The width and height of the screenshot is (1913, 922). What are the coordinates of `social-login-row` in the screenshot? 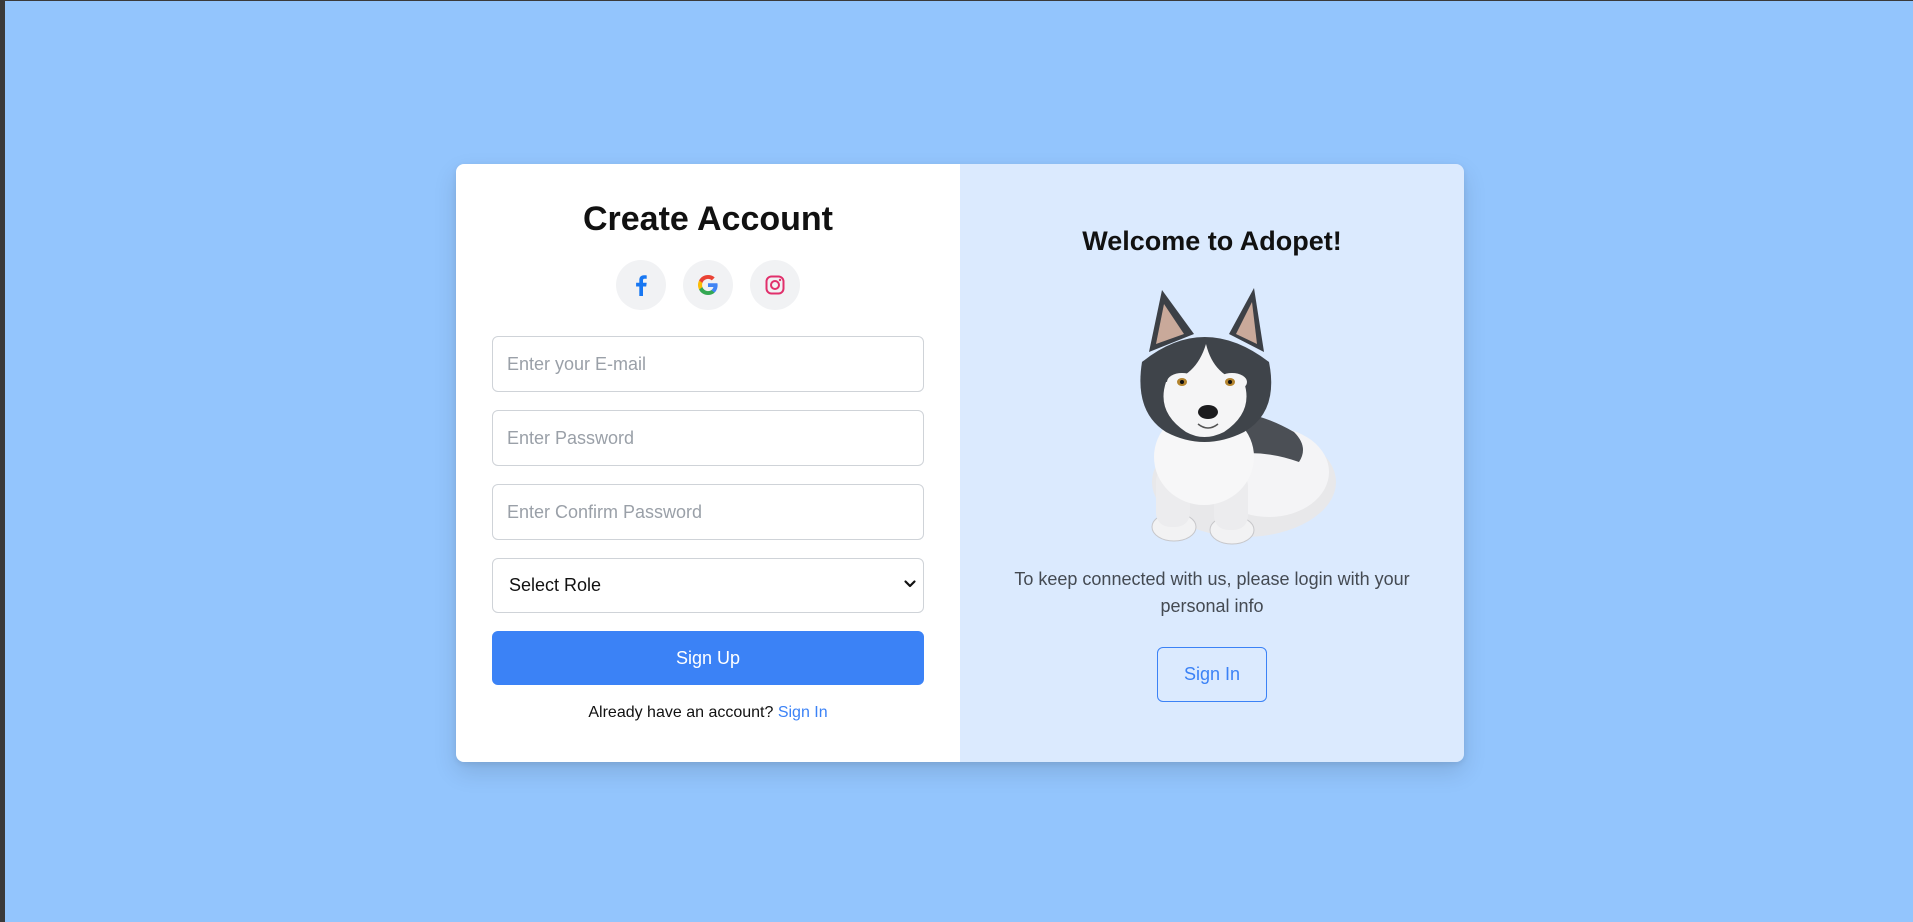 It's located at (708, 285).